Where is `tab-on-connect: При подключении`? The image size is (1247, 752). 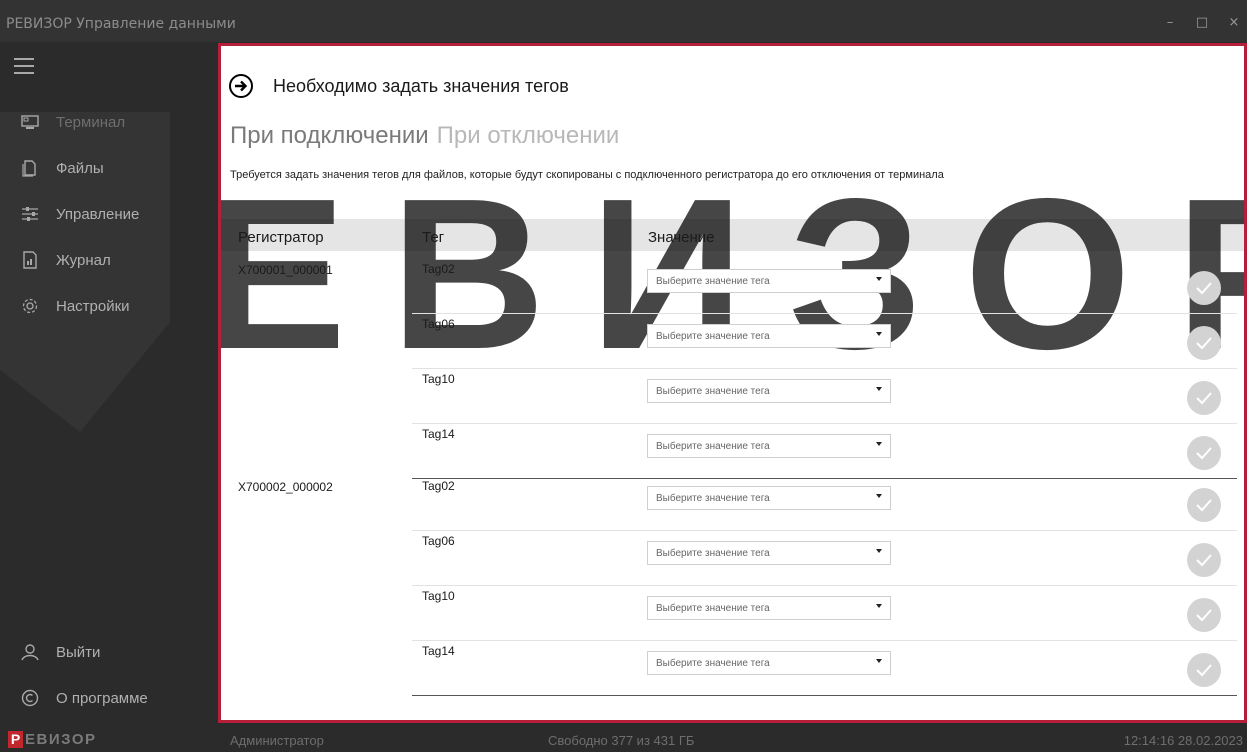 tab-on-connect: При подключении is located at coordinates (329, 136).